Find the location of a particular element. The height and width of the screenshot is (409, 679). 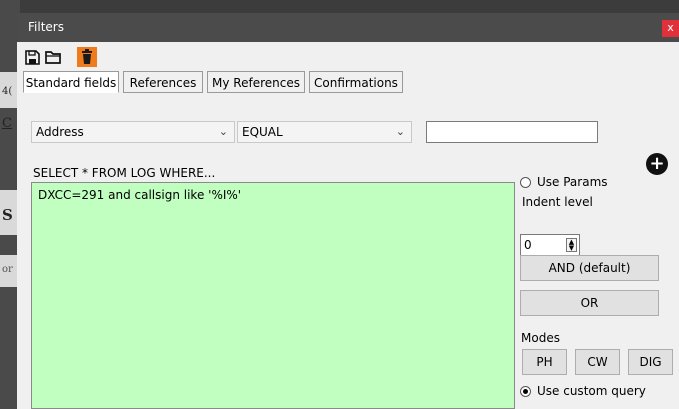

background-text: or is located at coordinates (7, 269).